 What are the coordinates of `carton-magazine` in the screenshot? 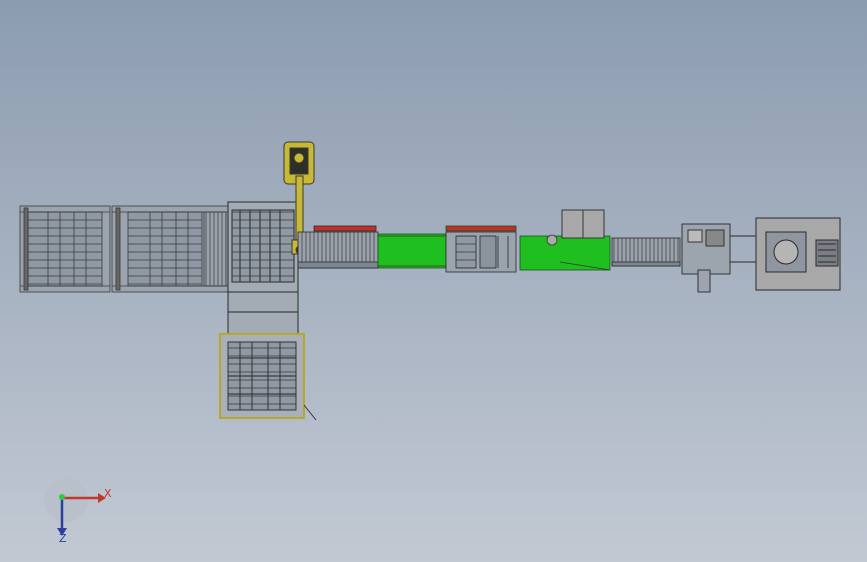 It's located at (583, 224).